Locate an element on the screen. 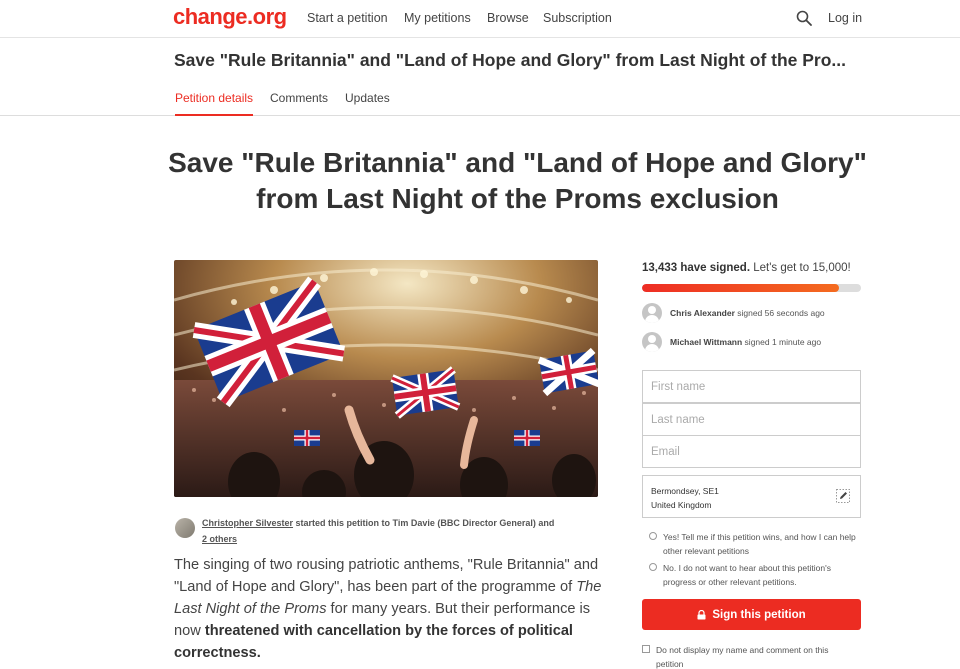 The image size is (960, 669). edit-pencil-icon is located at coordinates (843, 496).